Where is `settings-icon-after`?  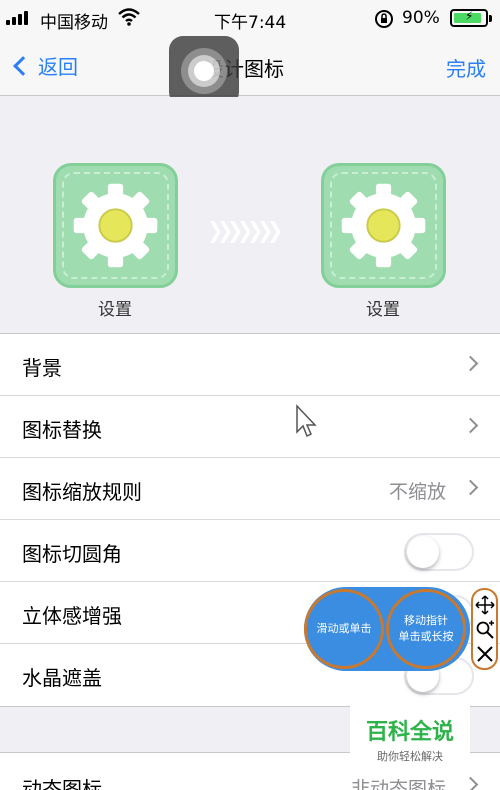
settings-icon-after is located at coordinates (383, 225).